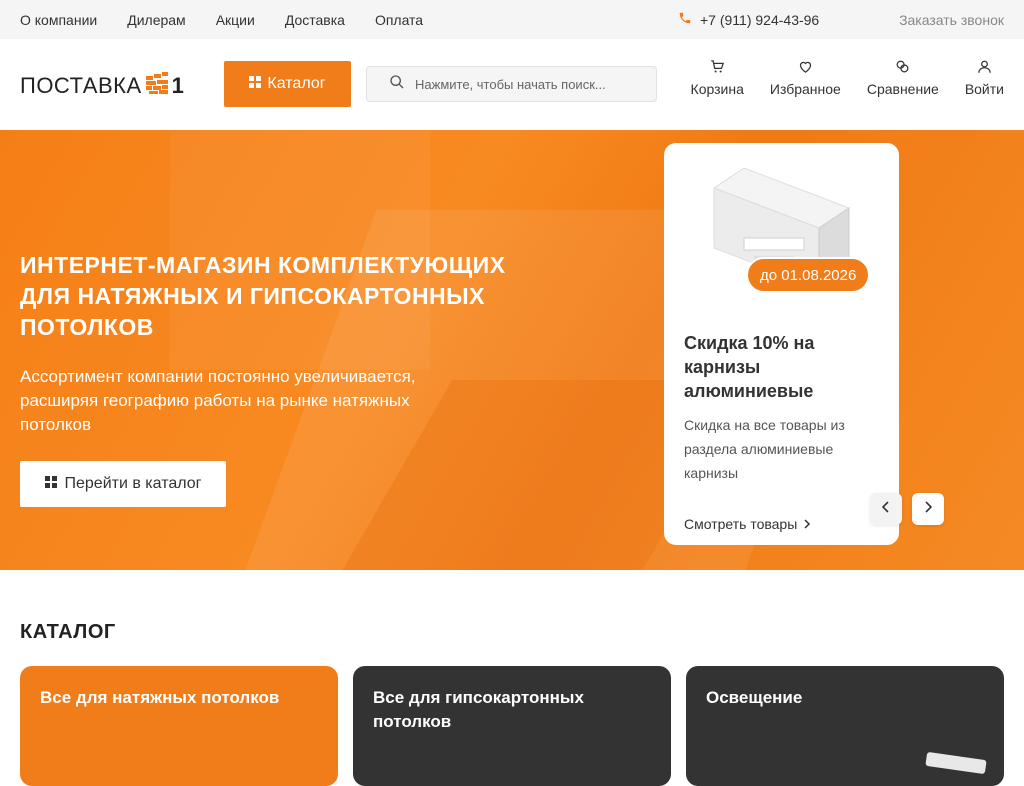 This screenshot has height=786, width=1024. I want to click on logo: ПОСТАВКА 1, so click(102, 85).